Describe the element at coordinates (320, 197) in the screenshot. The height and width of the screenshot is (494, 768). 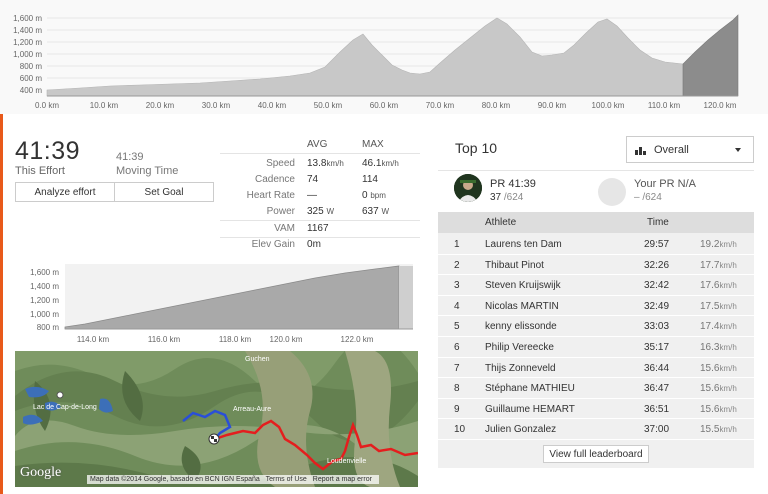
I see `stat-row-heart-rate: Heart Rate — 0 bpm` at that location.